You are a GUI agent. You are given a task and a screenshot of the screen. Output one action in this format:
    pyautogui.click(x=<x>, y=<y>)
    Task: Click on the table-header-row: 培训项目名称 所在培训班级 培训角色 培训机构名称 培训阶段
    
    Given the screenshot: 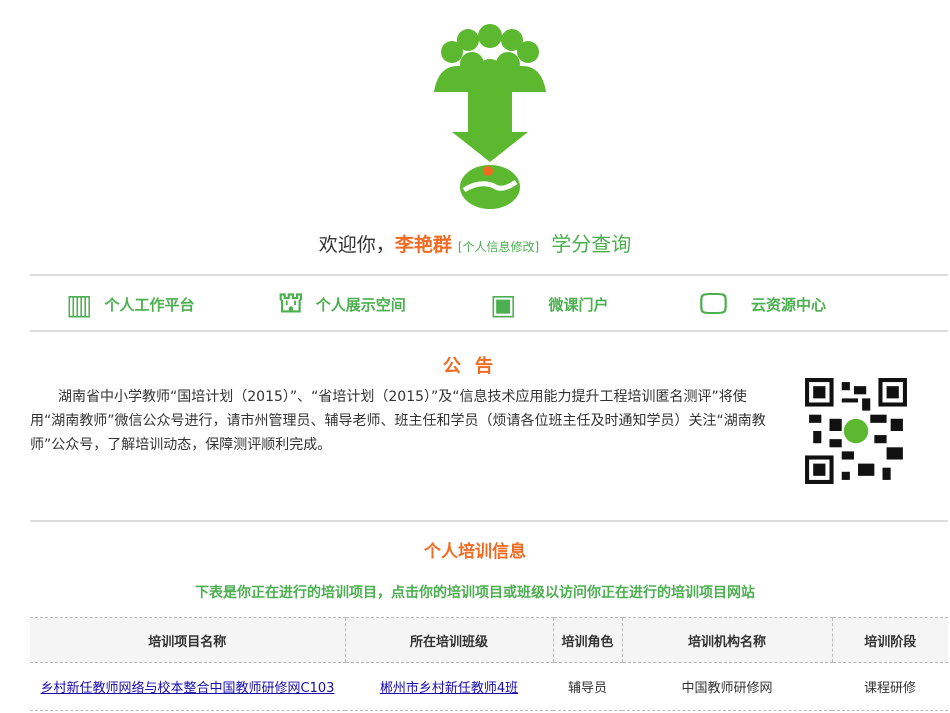 What is the action you would take?
    pyautogui.click(x=489, y=640)
    